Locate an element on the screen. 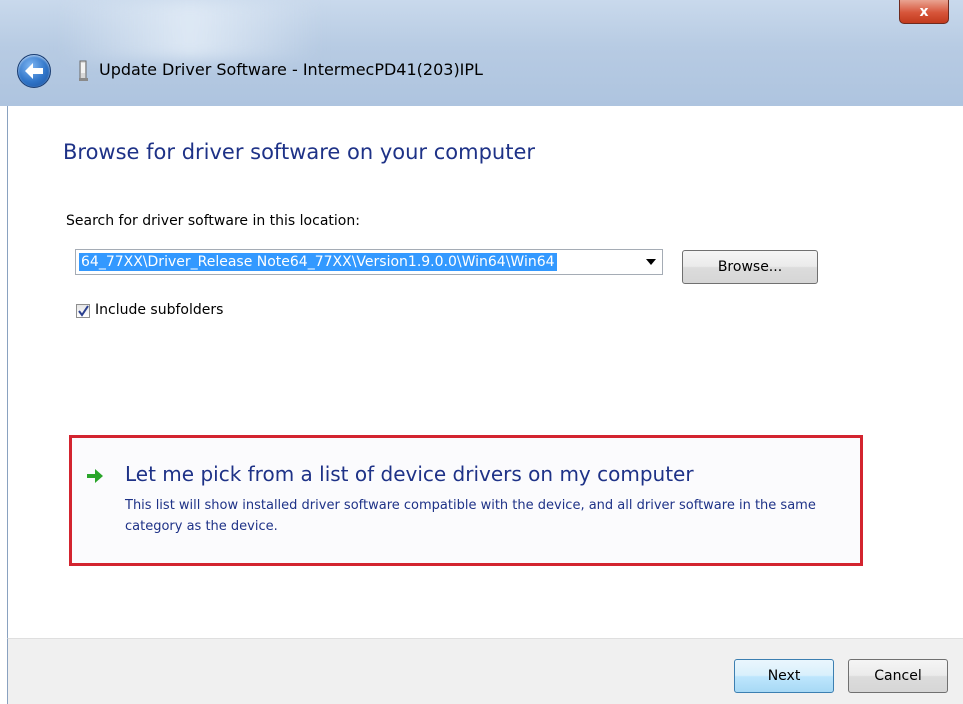  chevron-down-icon is located at coordinates (651, 262).